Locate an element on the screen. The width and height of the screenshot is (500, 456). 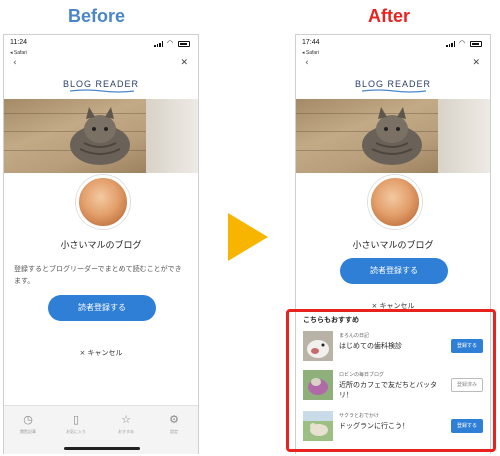
recommend-post-title: ドッグランに行こう！ is located at coordinates (393, 426).